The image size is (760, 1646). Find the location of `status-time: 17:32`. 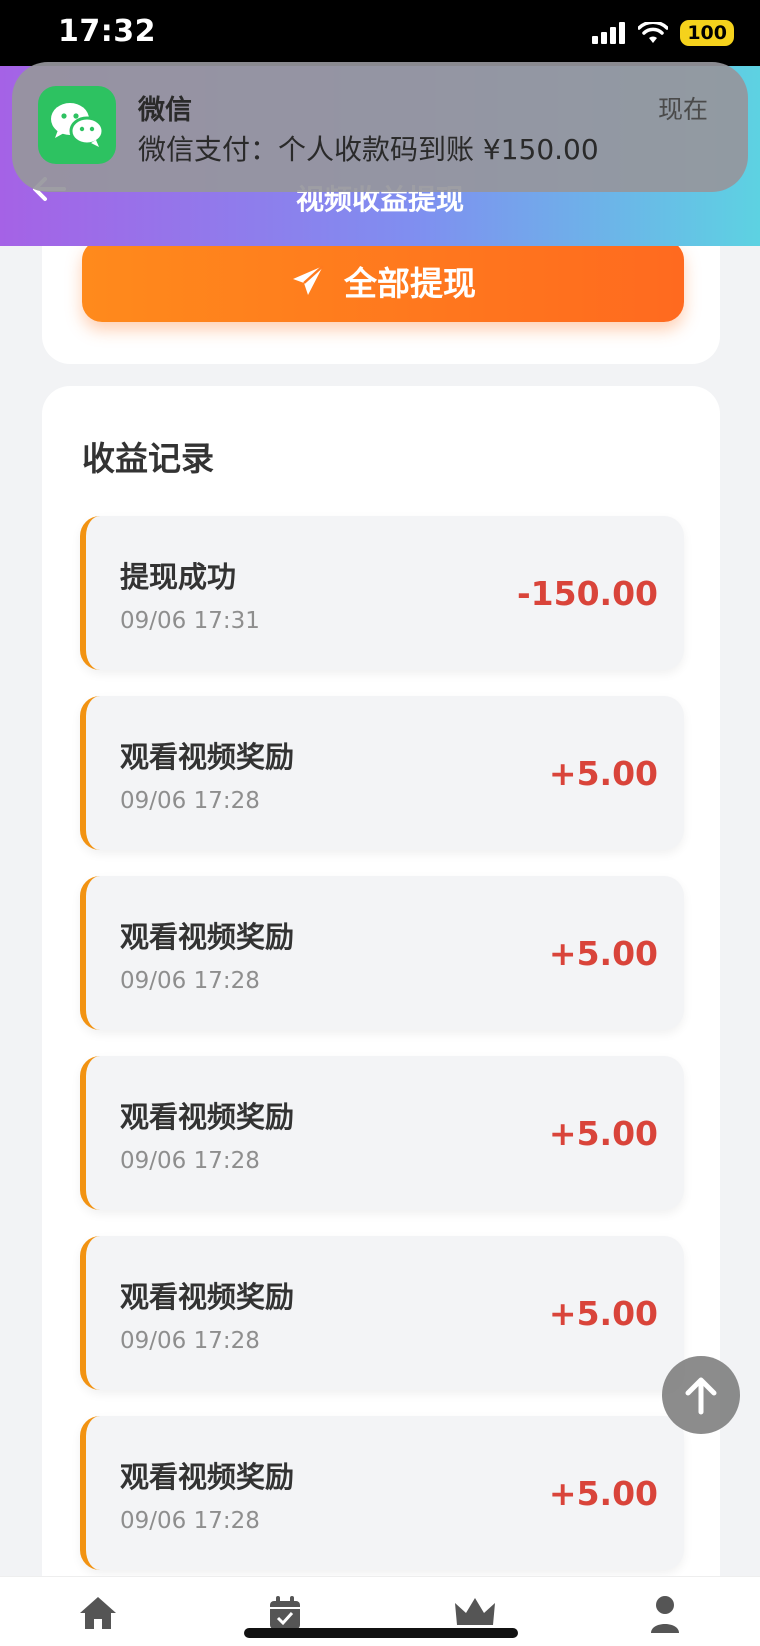

status-time: 17:32 is located at coordinates (107, 31).